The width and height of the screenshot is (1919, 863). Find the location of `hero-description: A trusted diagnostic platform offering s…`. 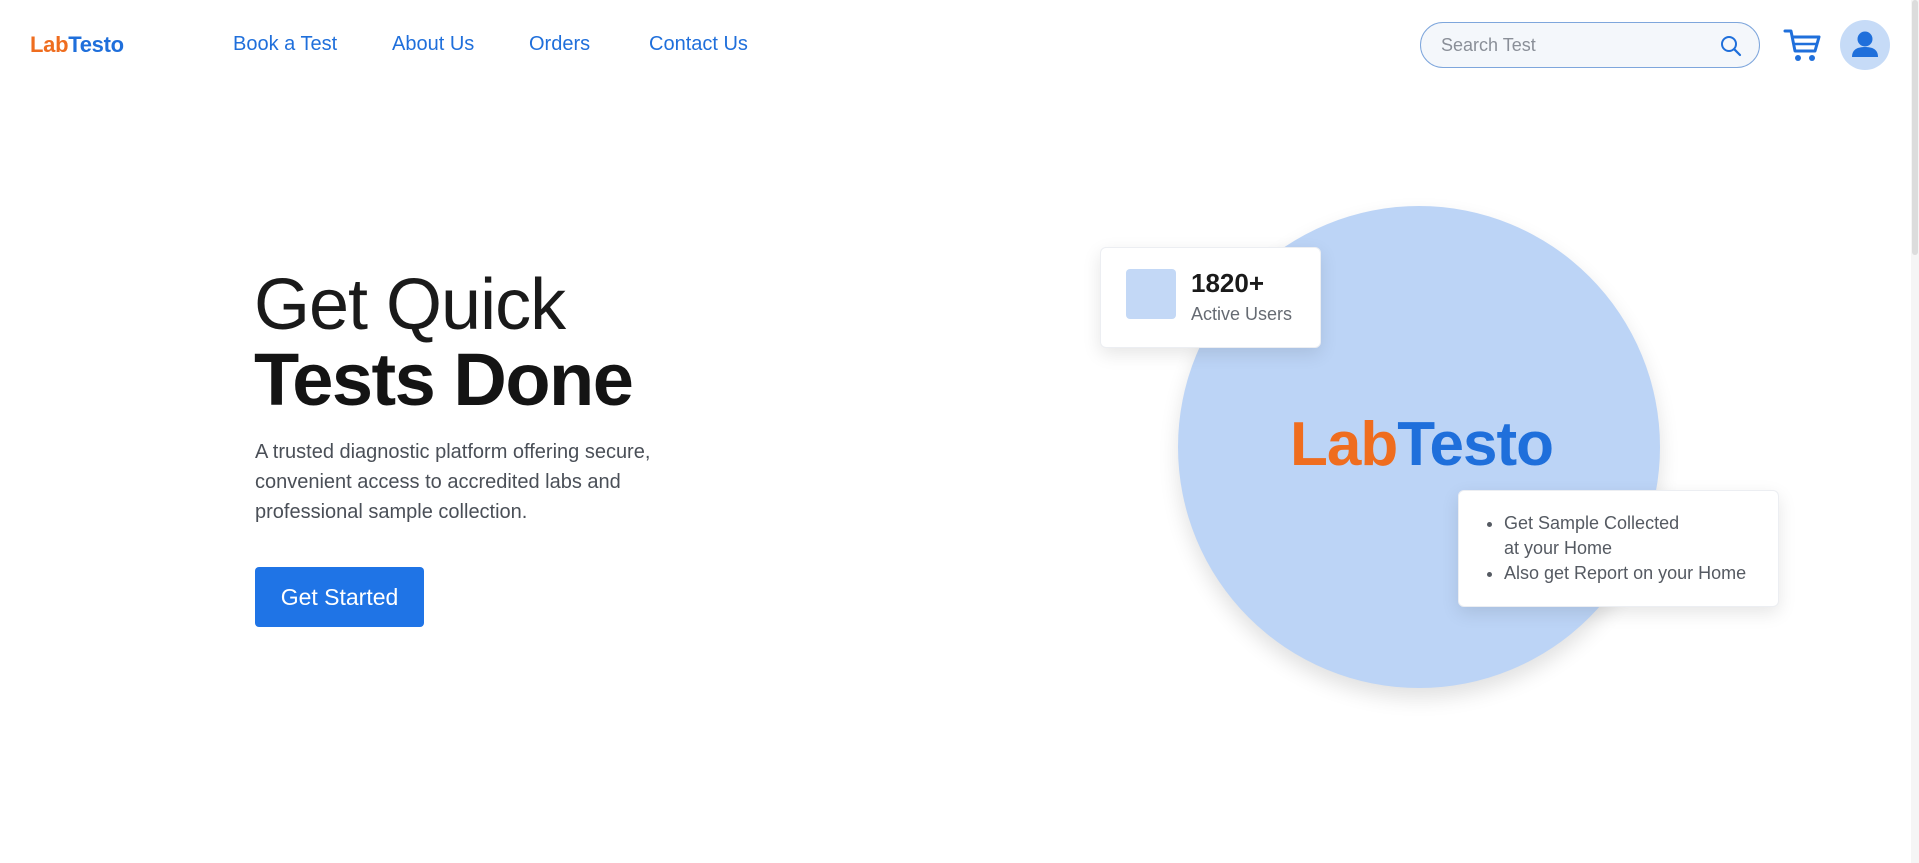

hero-description: A trusted diagnostic platform offering s… is located at coordinates (453, 482).